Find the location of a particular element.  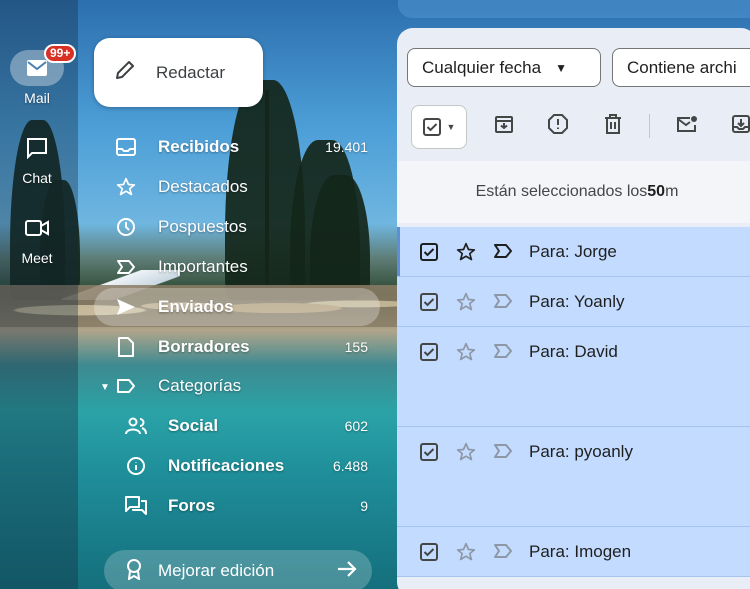

nav-item-drafts: Borradores 155 is located at coordinates (237, 347).